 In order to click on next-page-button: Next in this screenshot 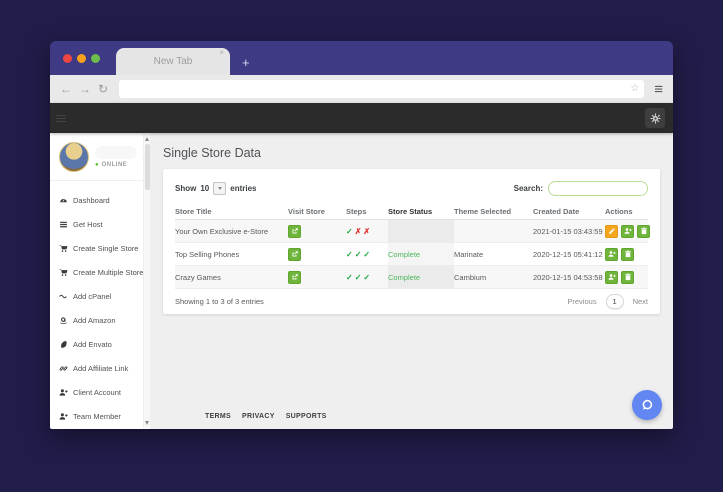, I will do `click(640, 301)`.